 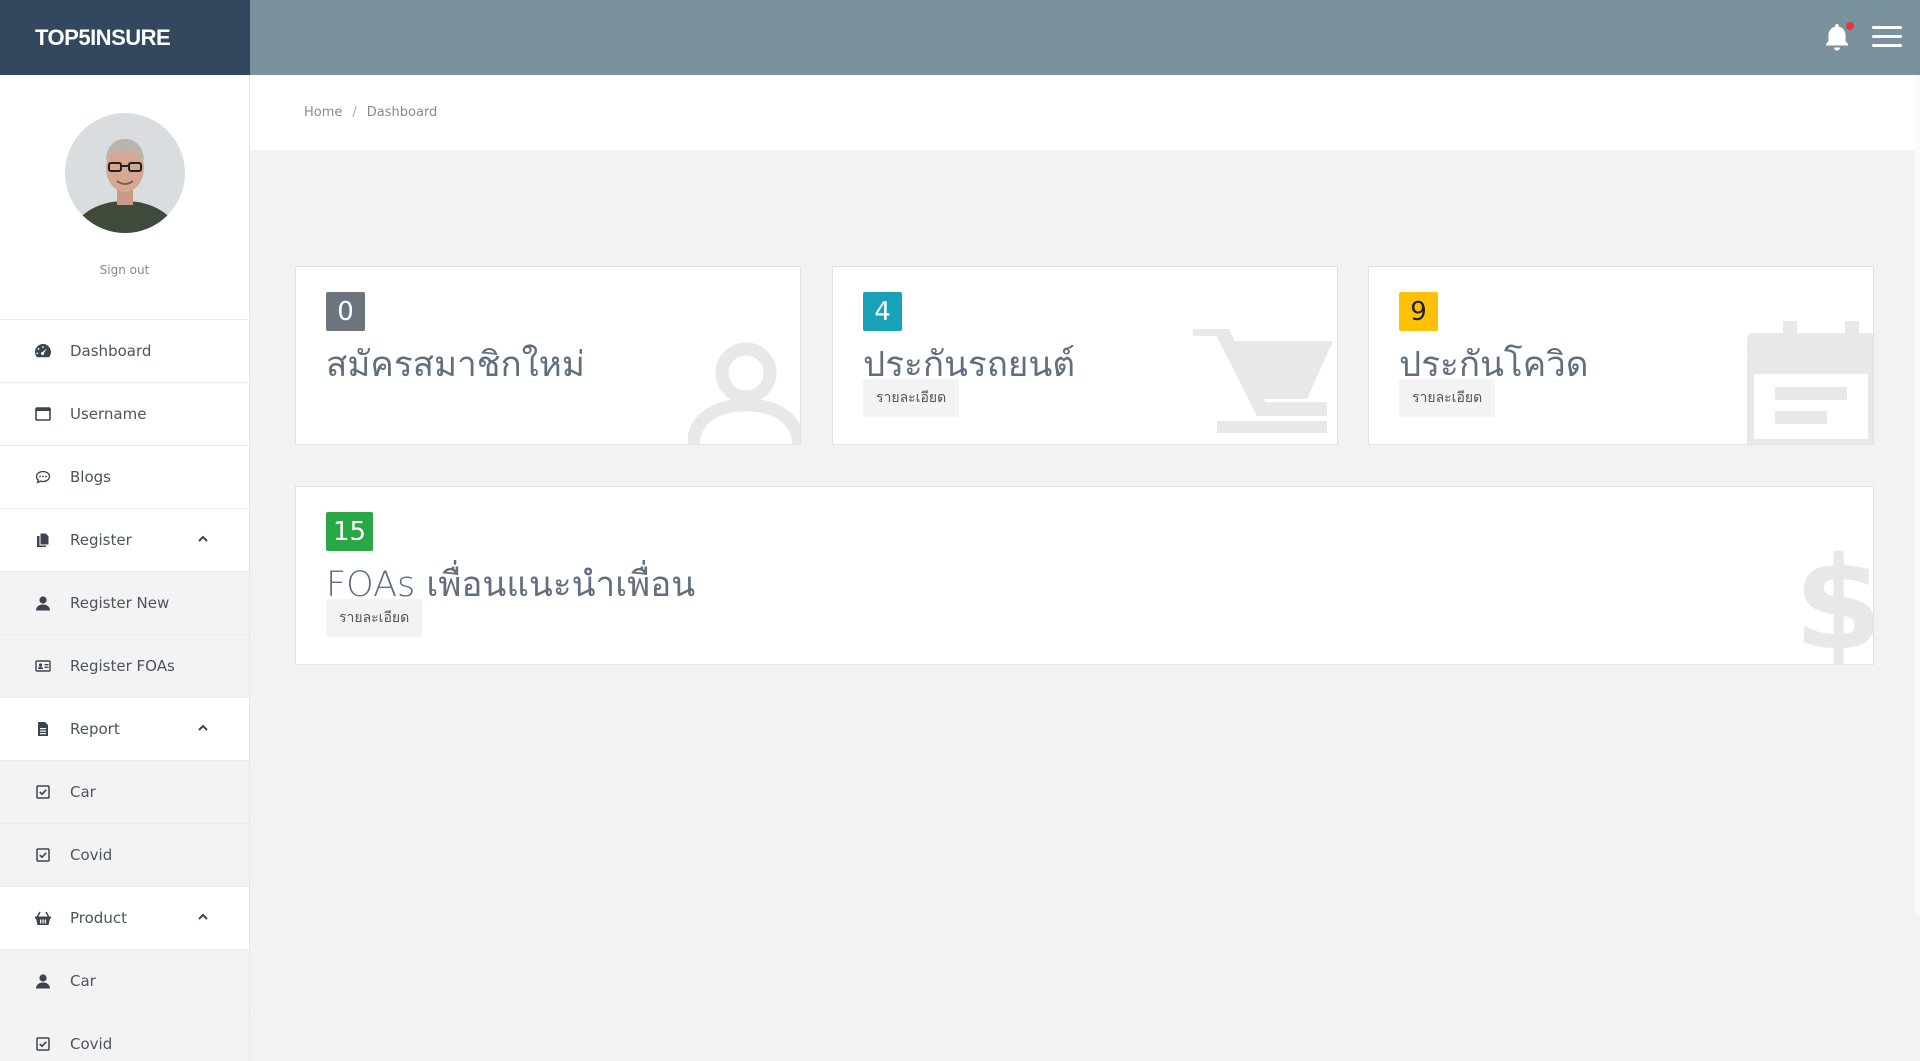 What do you see at coordinates (323, 112) in the screenshot?
I see `breadcrumb-home-link: Home` at bounding box center [323, 112].